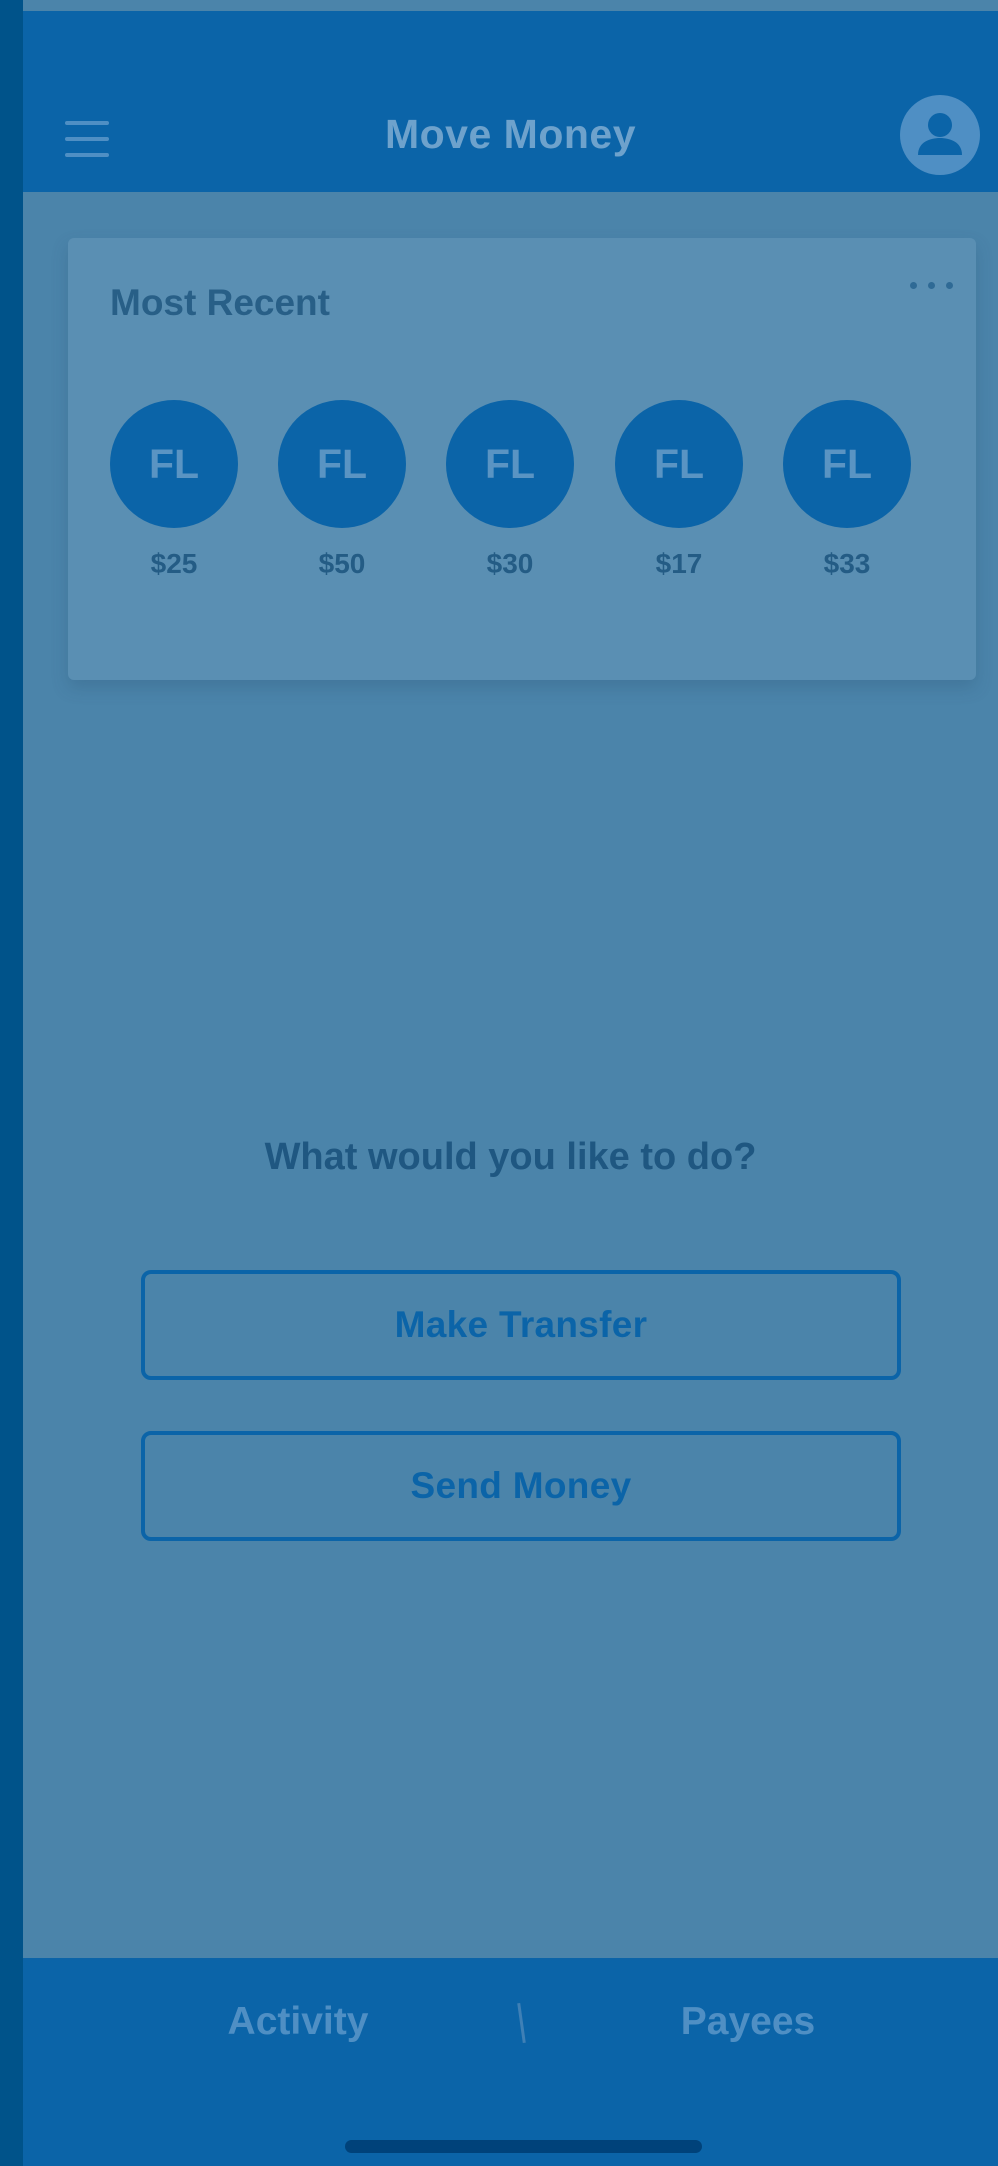 The width and height of the screenshot is (998, 2166). I want to click on most-recent-title: Most Recent, so click(220, 302).